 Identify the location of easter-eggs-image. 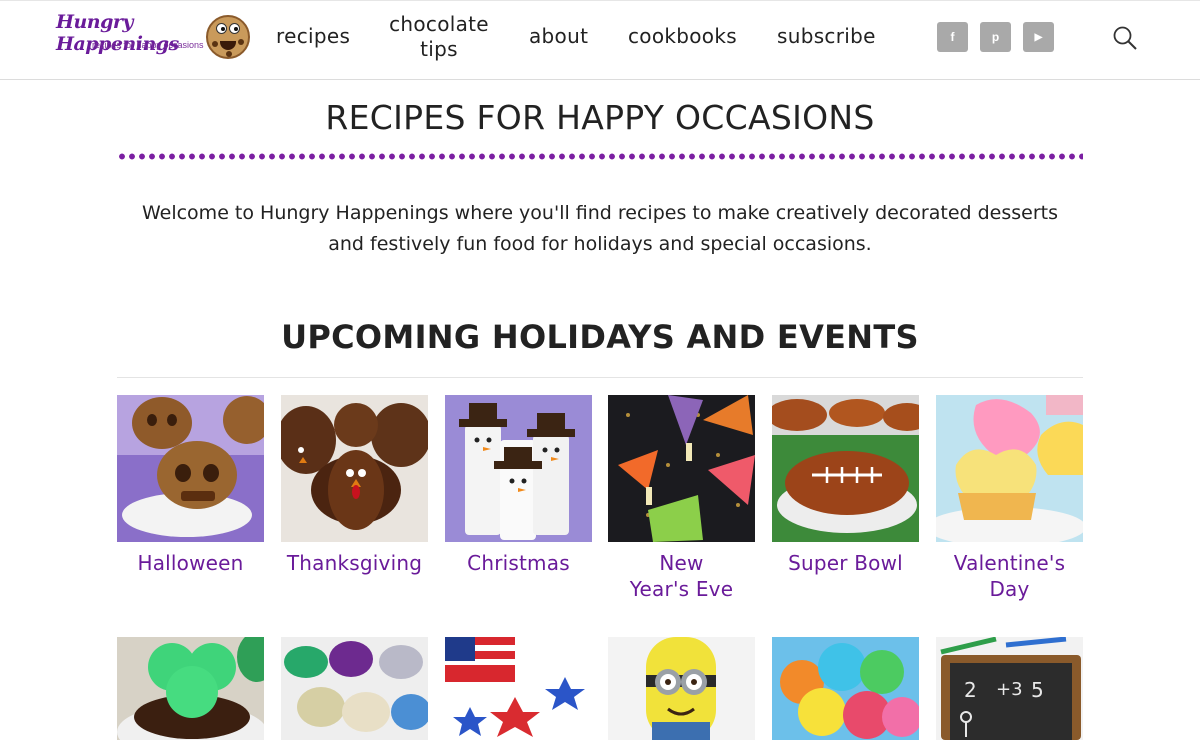
(354, 688).